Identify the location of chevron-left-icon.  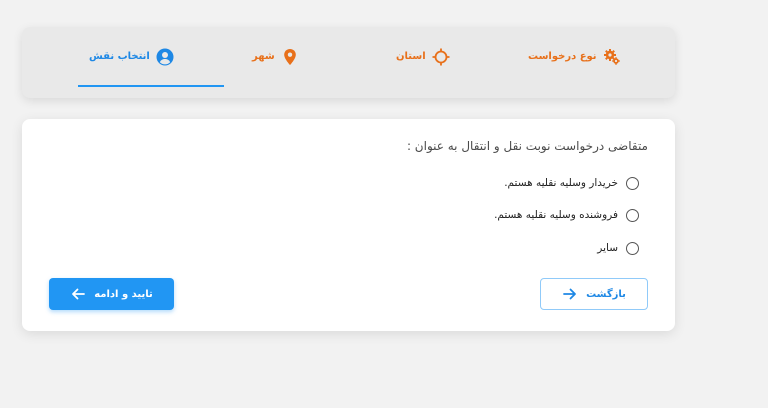
(673, 56).